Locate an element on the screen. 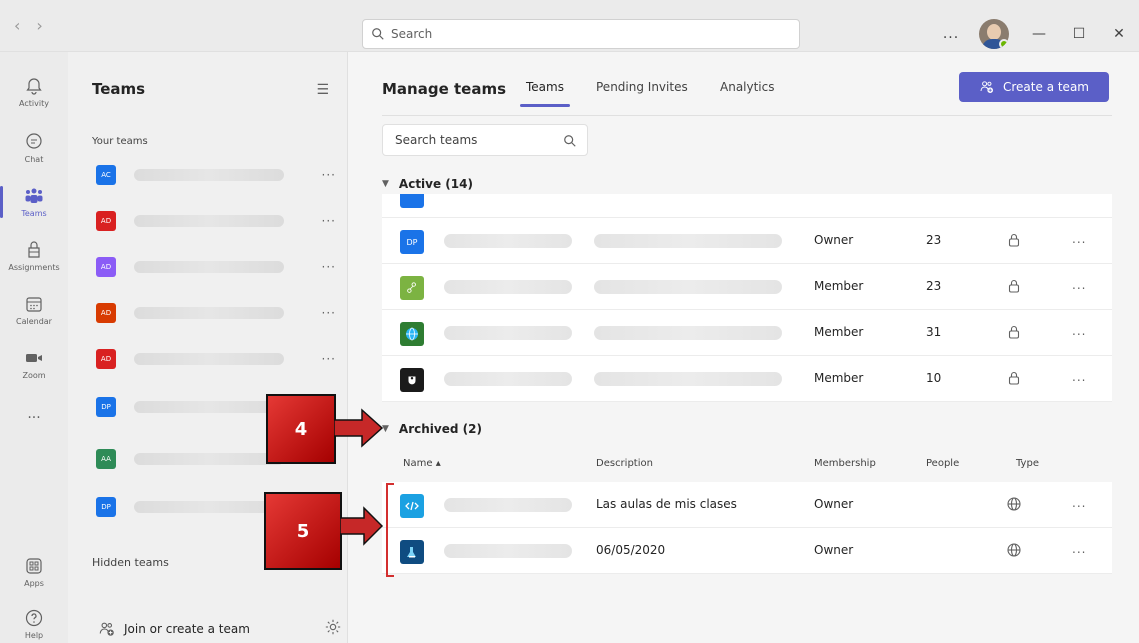 The image size is (1139, 643). teams-panel-title: Teams is located at coordinates (119, 89).